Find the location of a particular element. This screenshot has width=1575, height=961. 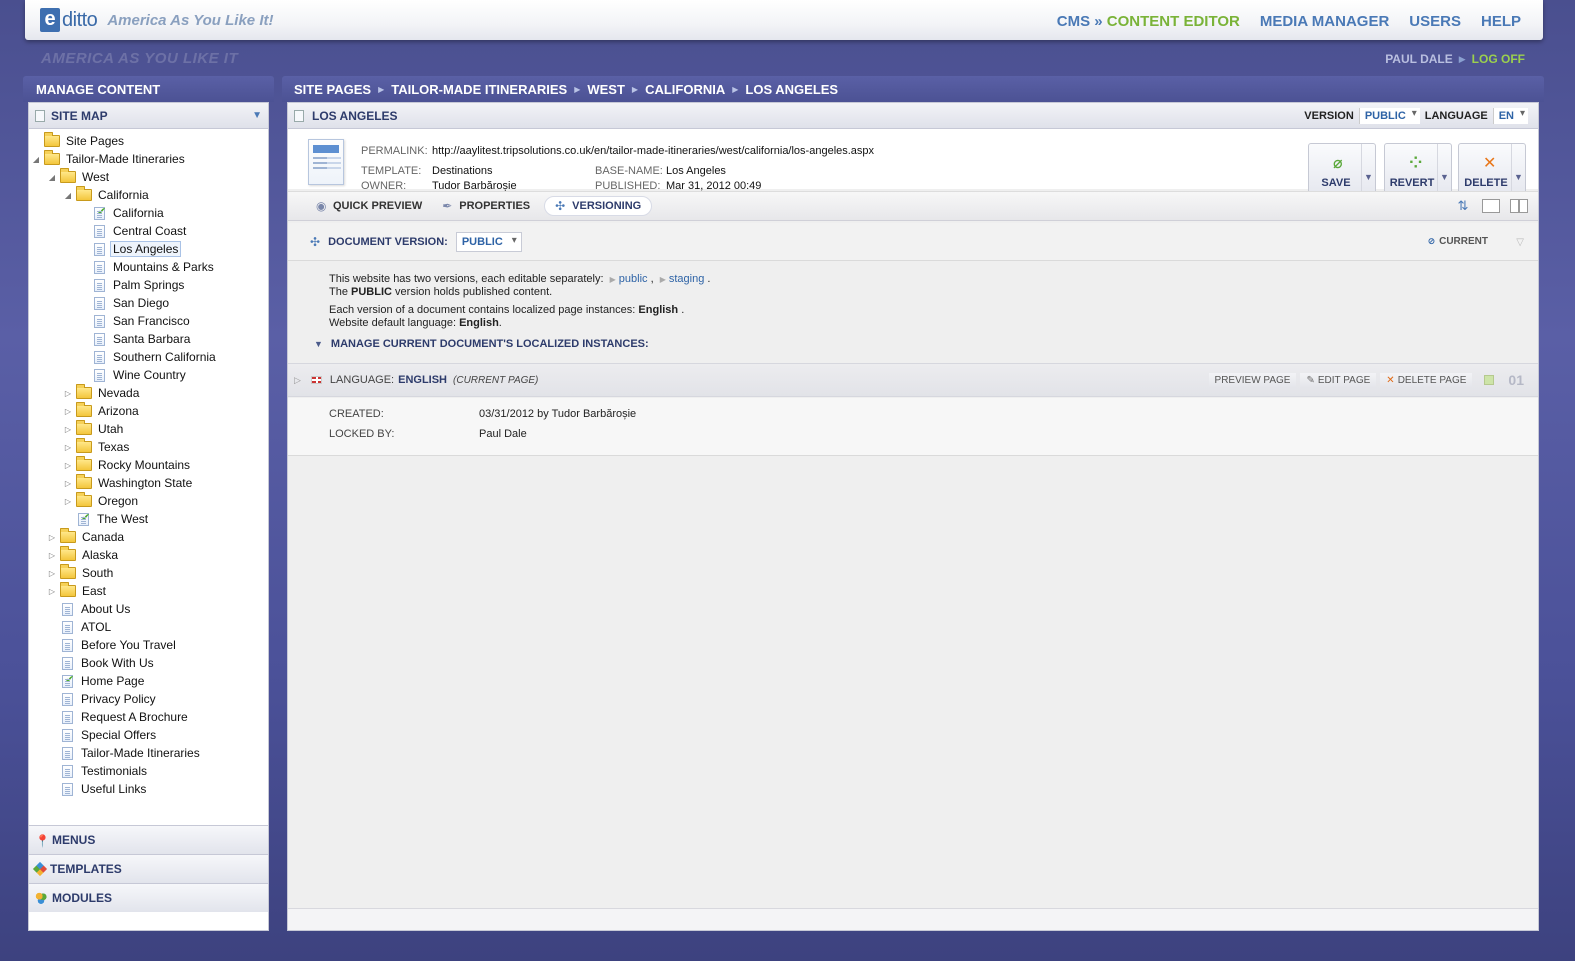

breadcrumb-item: TAILOR-MADE ITINERARIES is located at coordinates (479, 89).